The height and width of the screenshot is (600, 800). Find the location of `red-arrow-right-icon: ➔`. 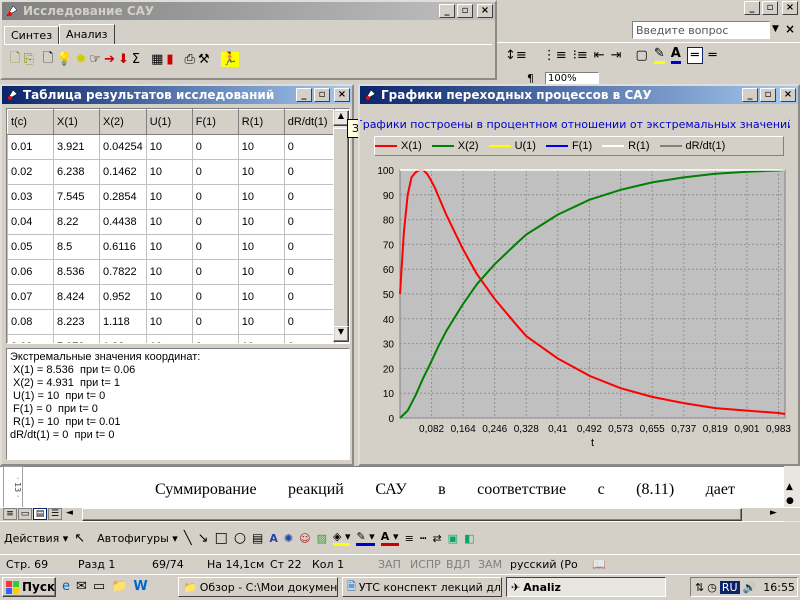

red-arrow-right-icon: ➔ is located at coordinates (109, 59).